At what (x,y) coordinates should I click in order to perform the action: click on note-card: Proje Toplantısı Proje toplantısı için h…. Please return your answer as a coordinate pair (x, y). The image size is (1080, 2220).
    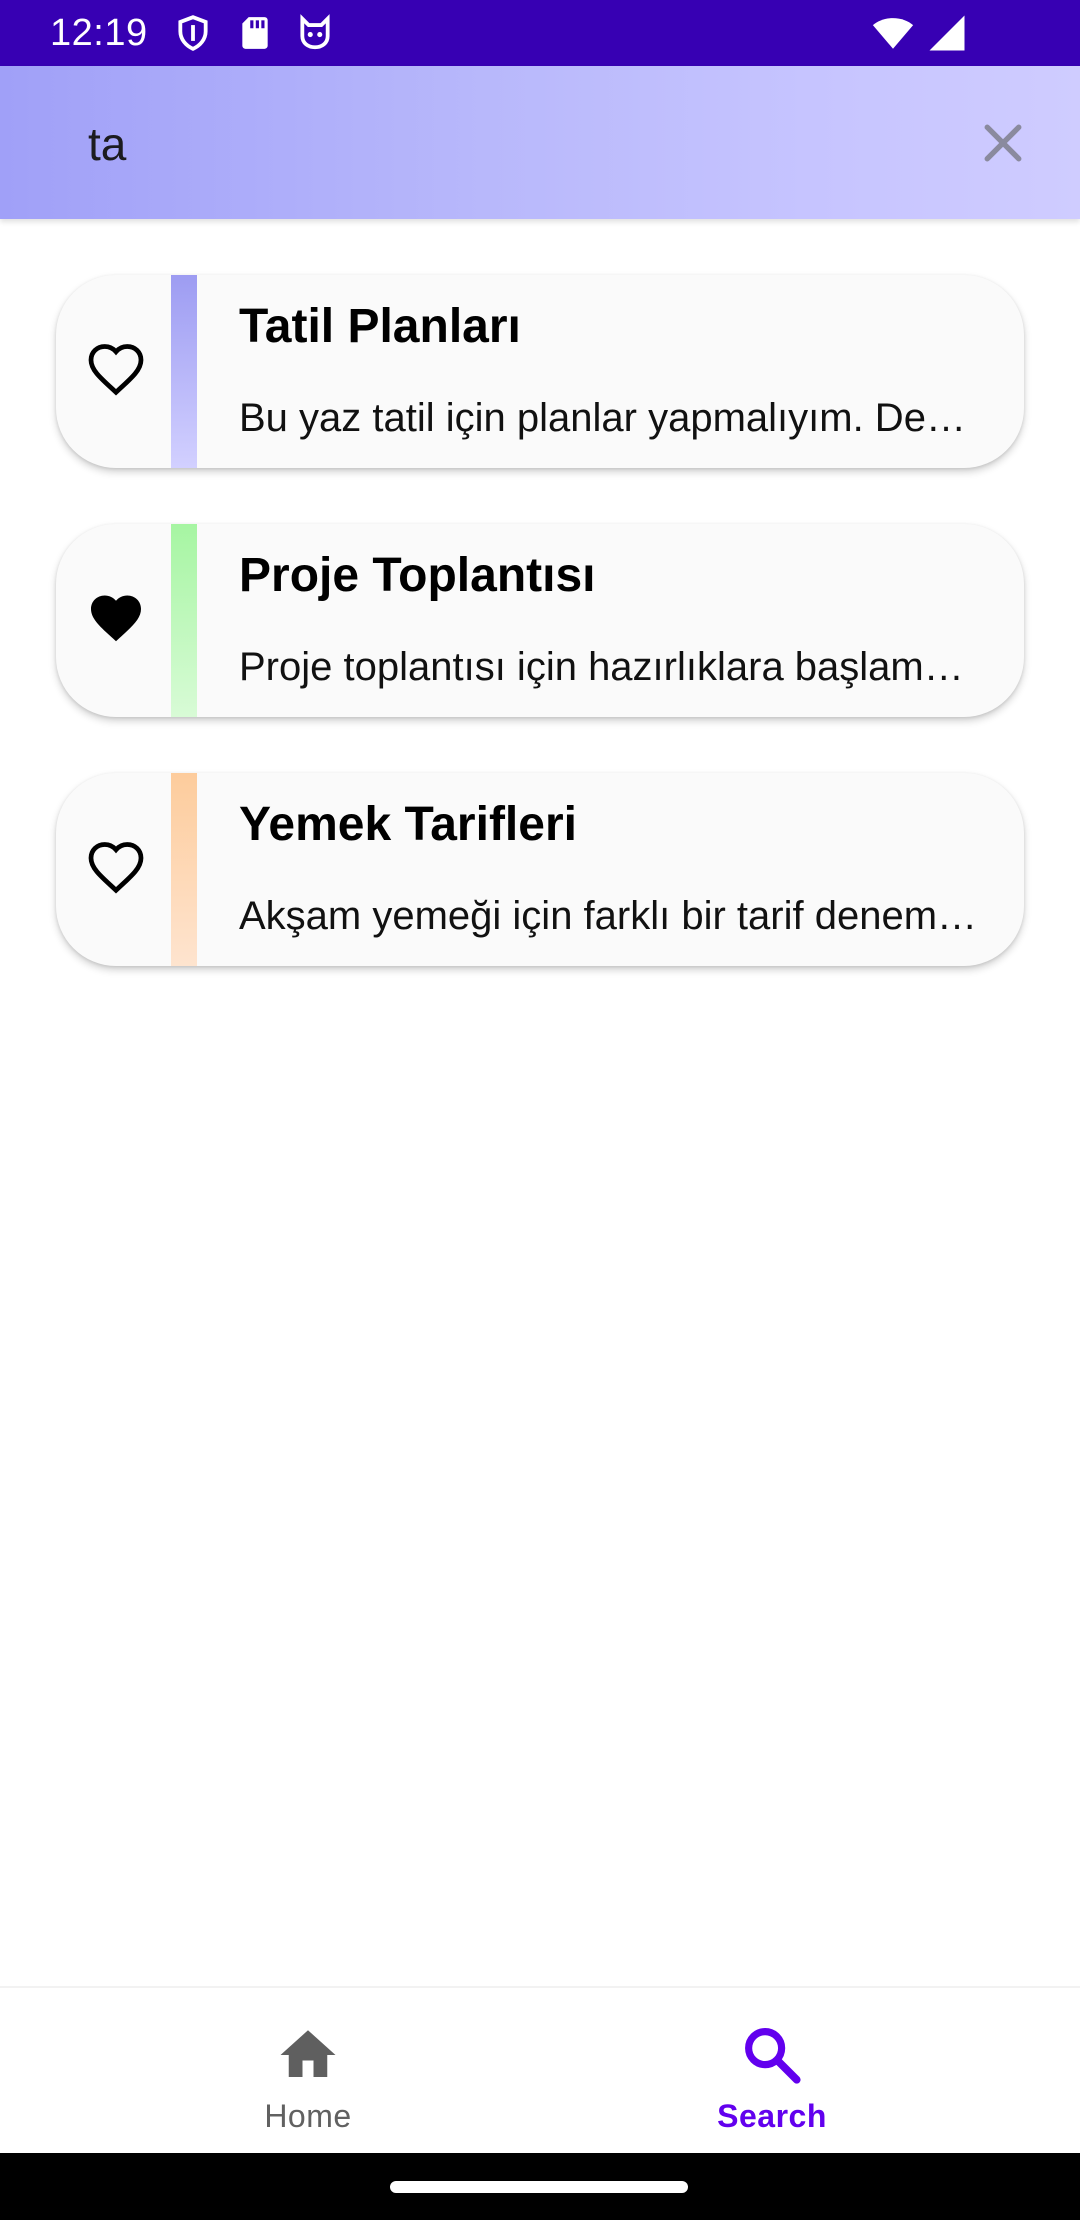
    Looking at the image, I should click on (540, 620).